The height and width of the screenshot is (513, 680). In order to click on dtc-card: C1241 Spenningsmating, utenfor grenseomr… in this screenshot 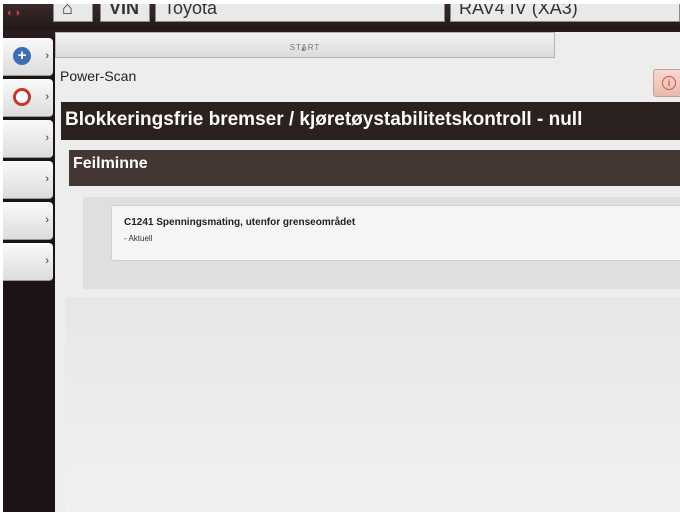, I will do `click(395, 233)`.